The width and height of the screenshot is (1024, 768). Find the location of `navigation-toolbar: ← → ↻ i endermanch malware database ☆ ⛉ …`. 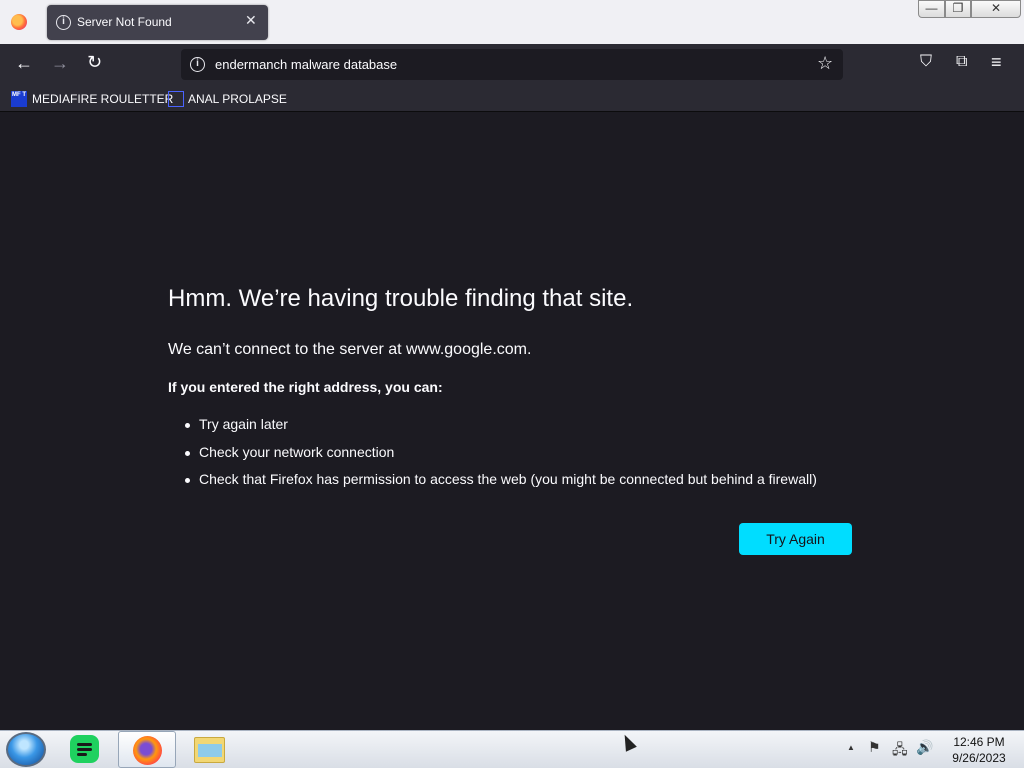

navigation-toolbar: ← → ↻ i endermanch malware database ☆ ⛉ … is located at coordinates (512, 65).